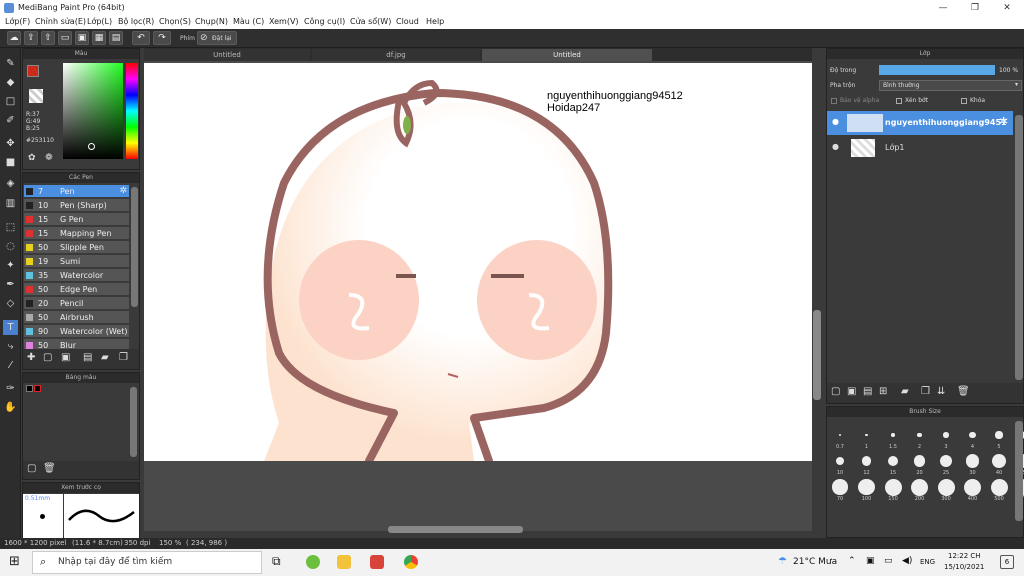  What do you see at coordinates (76, 275) in the screenshot?
I see `brush-item: 35 Watercolor` at bounding box center [76, 275].